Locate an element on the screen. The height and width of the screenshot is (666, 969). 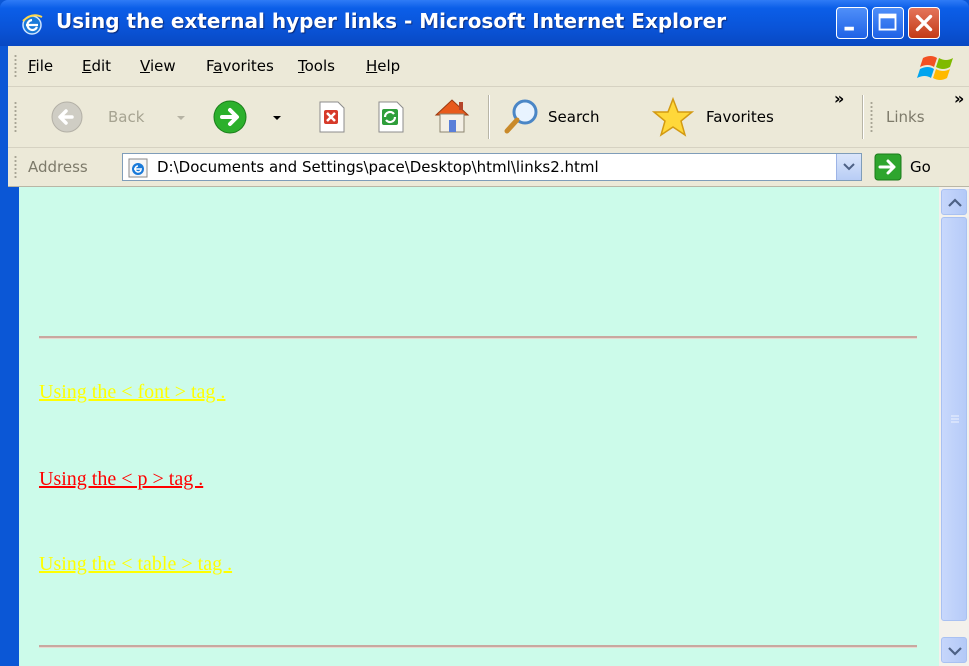
horizontal-rule-bottom is located at coordinates (478, 646).